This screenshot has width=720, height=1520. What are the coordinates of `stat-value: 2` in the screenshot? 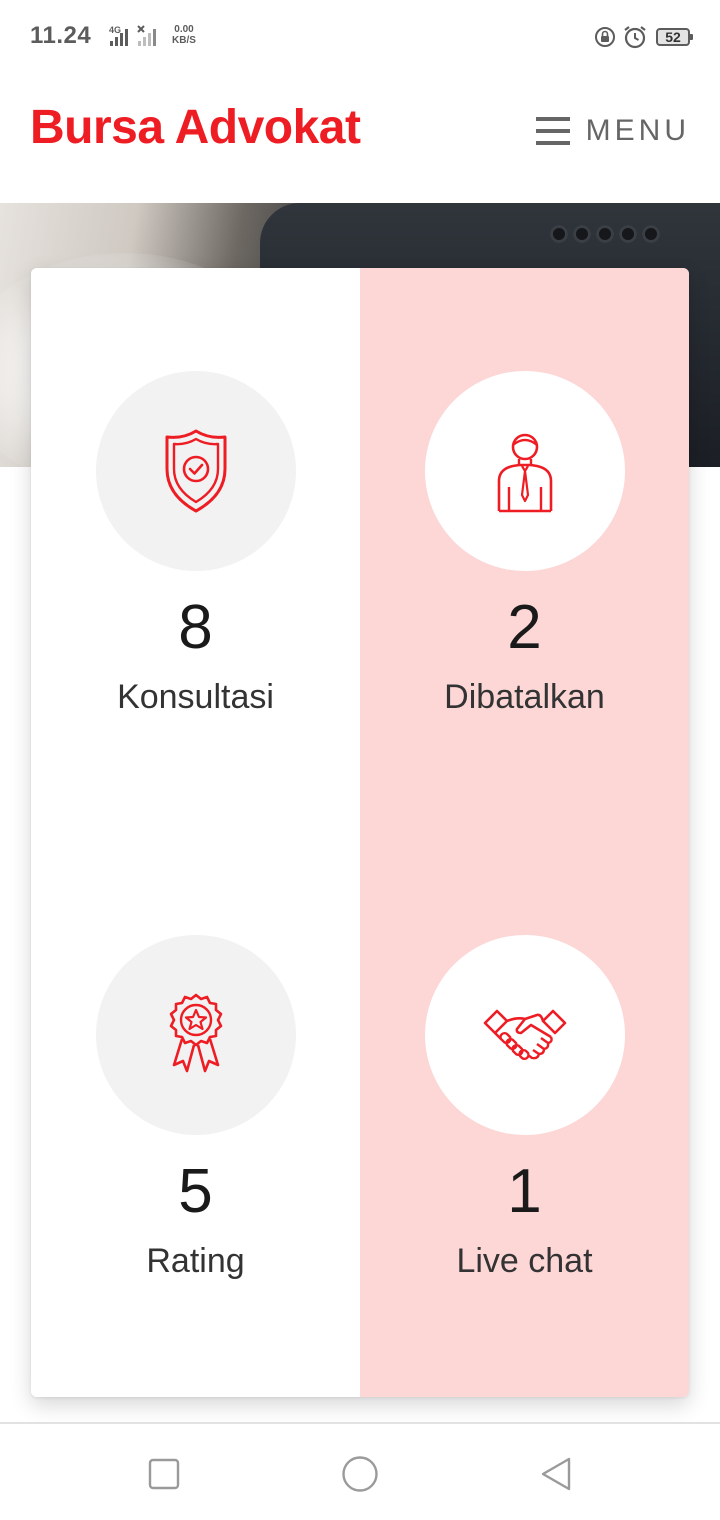 It's located at (524, 627).